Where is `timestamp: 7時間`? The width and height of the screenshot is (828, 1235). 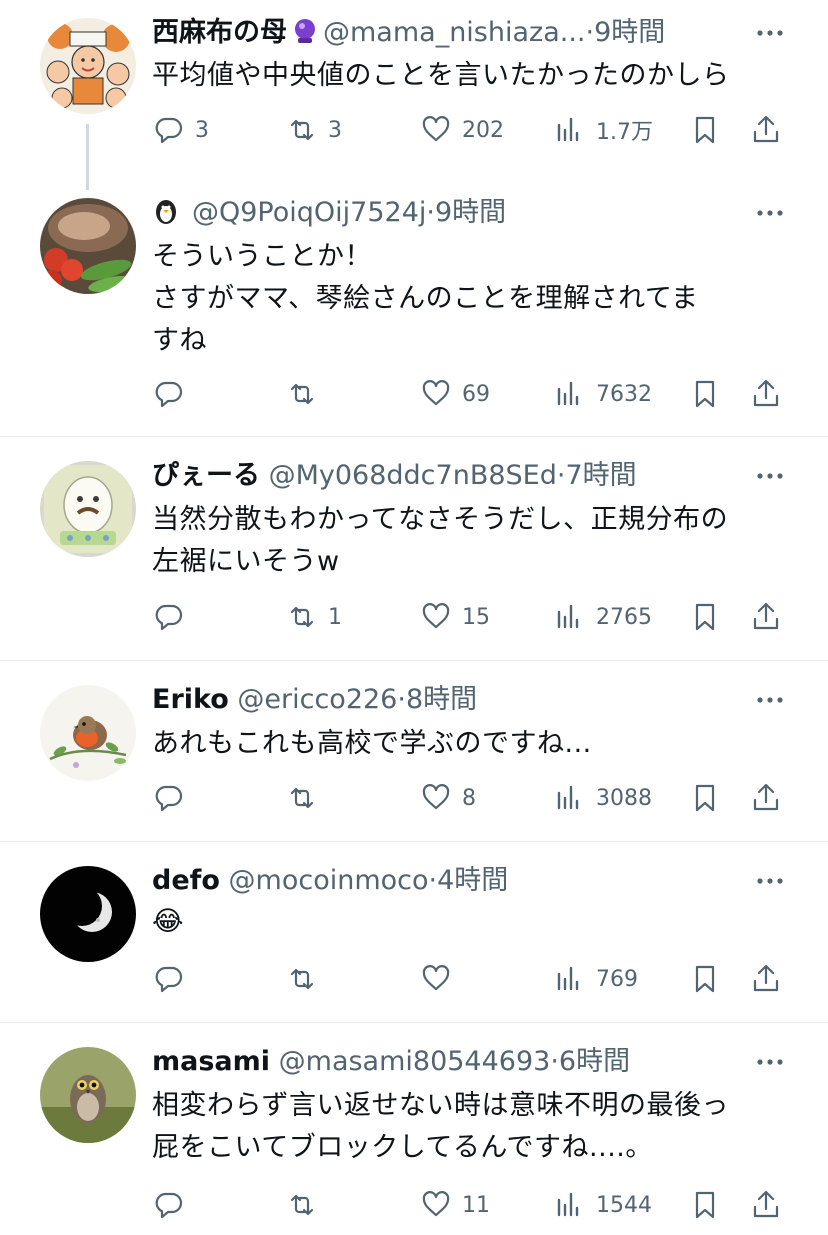 timestamp: 7時間 is located at coordinates (600, 475).